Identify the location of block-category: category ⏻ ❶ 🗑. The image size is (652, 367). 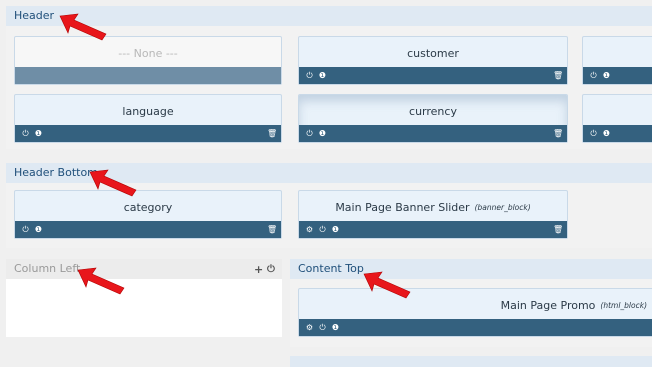
(148, 214).